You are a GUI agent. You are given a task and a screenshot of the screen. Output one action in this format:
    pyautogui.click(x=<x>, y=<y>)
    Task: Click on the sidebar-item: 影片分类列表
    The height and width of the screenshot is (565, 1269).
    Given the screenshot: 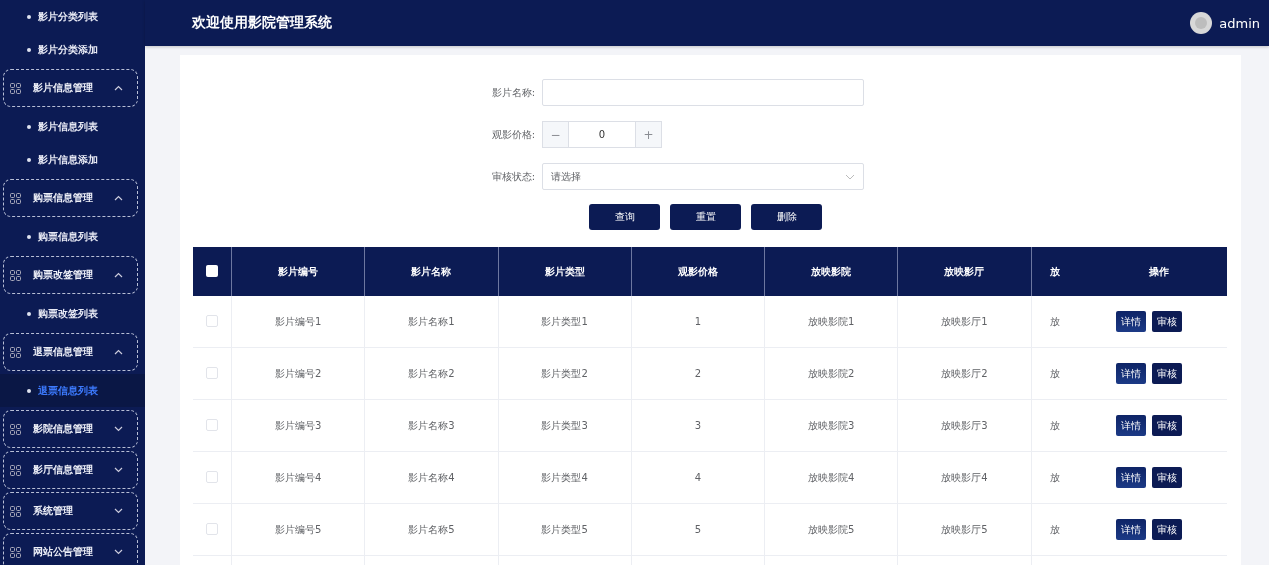 What is the action you would take?
    pyautogui.click(x=72, y=16)
    